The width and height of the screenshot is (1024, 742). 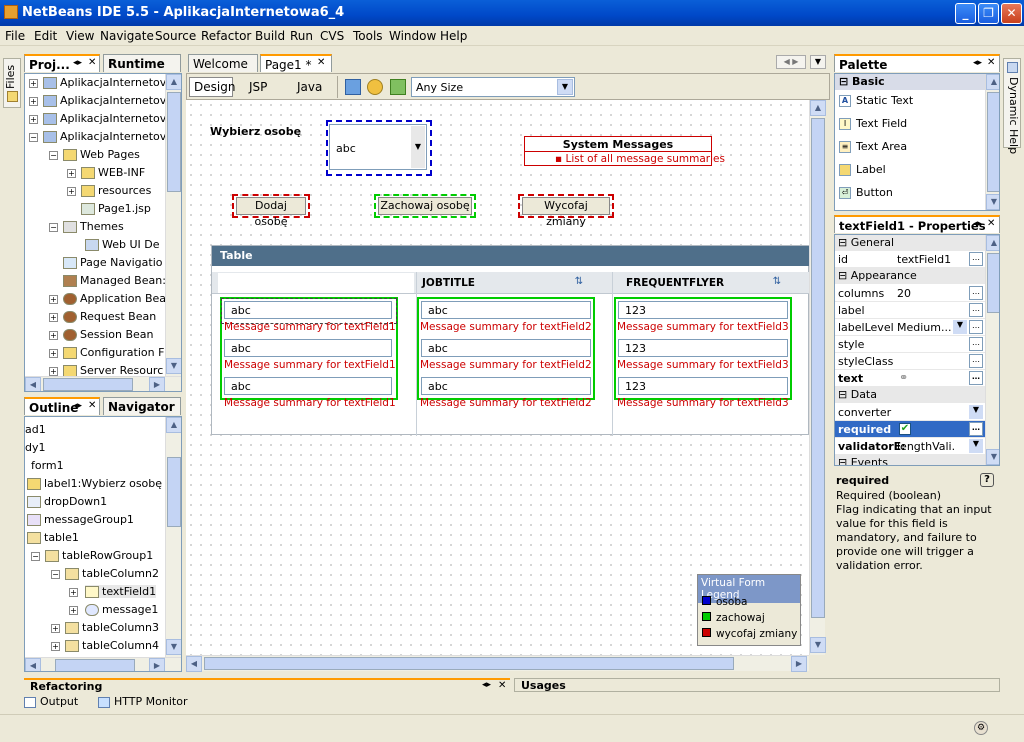 I want to click on menu-build: Build, so click(x=270, y=36).